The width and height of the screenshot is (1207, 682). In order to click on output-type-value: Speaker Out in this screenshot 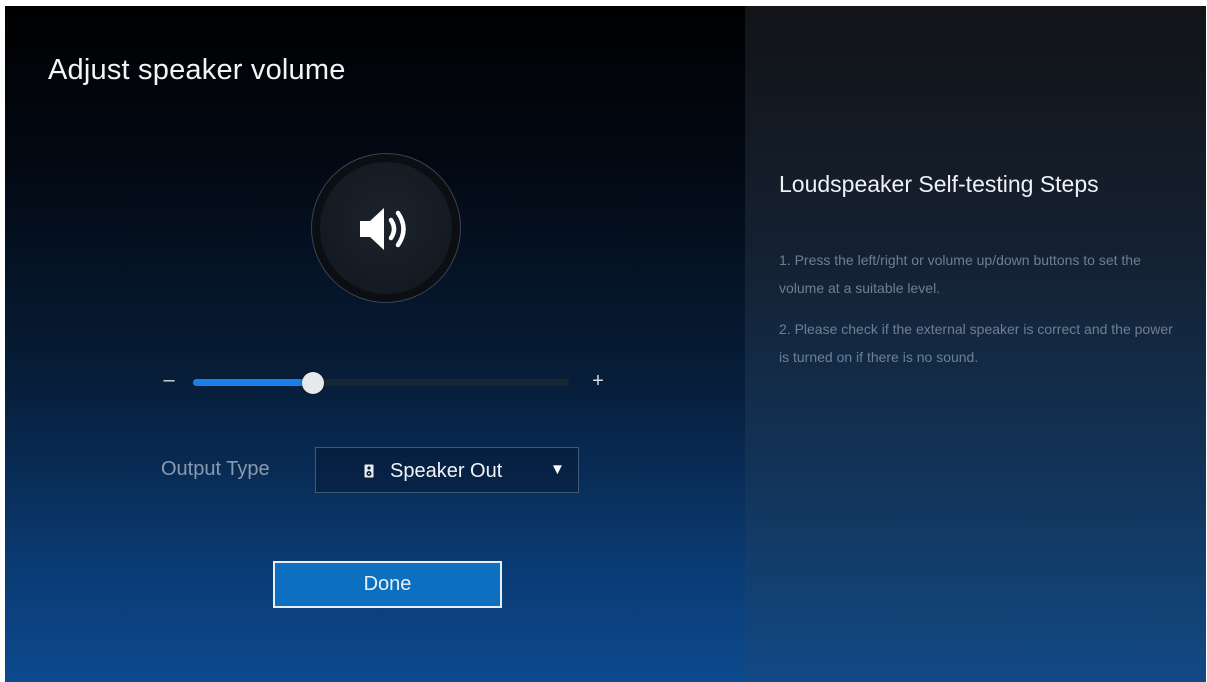, I will do `click(446, 471)`.